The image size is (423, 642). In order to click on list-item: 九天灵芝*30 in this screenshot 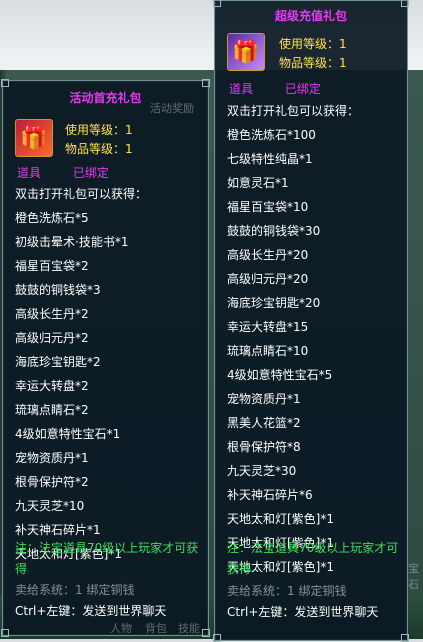, I will do `click(262, 471)`.